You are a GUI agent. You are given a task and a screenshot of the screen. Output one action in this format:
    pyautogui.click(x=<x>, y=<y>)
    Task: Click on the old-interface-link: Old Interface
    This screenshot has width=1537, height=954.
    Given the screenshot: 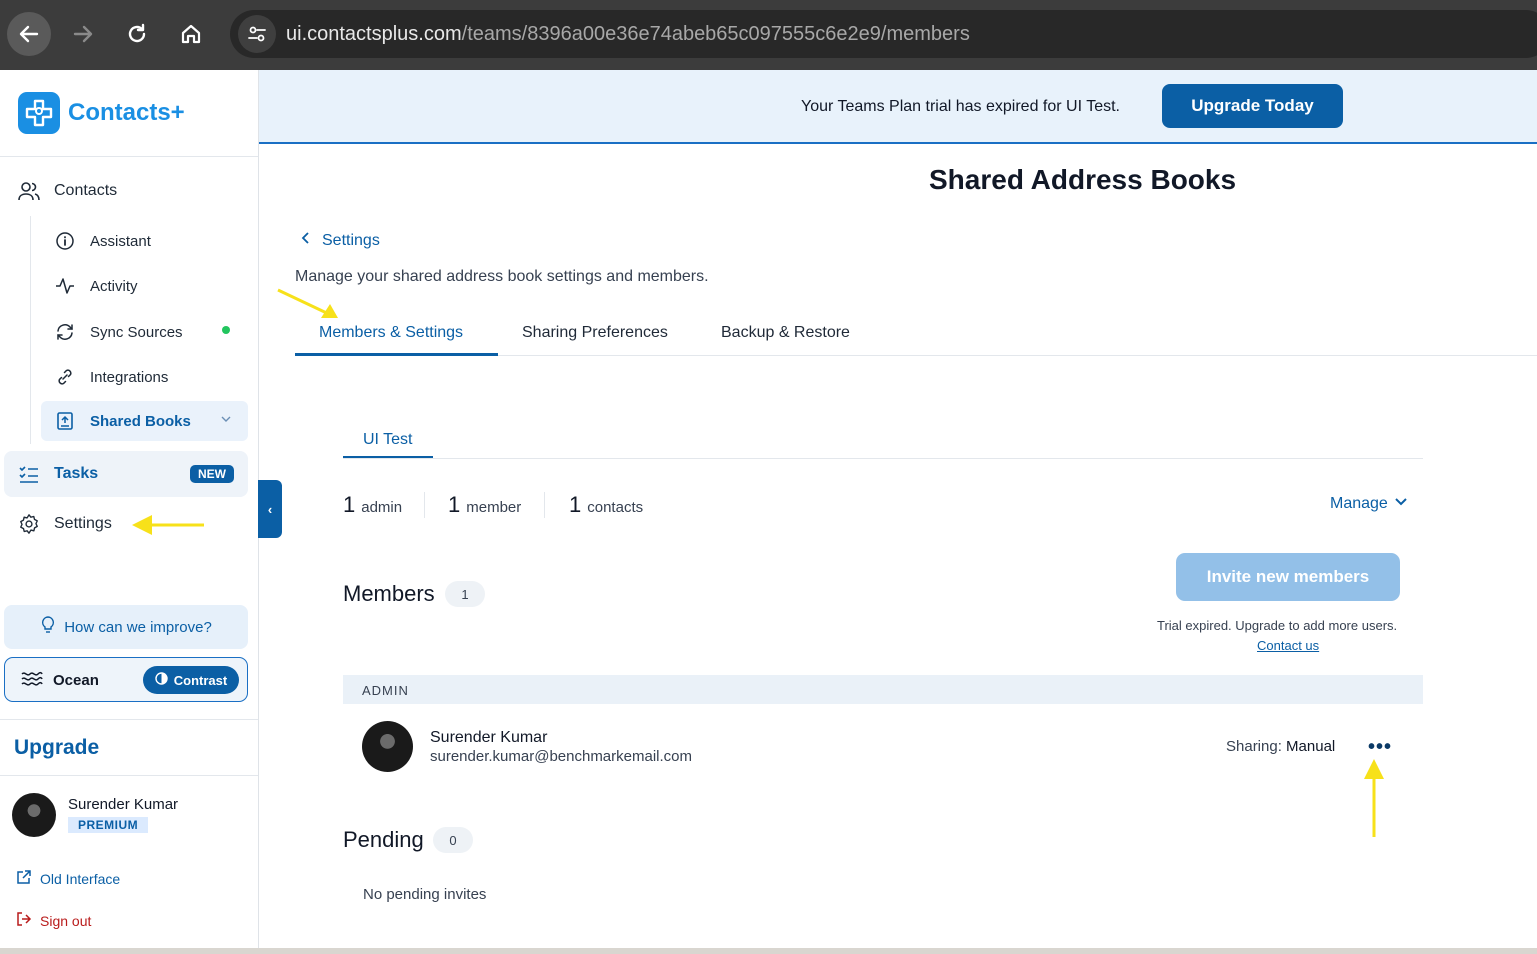 What is the action you would take?
    pyautogui.click(x=68, y=878)
    